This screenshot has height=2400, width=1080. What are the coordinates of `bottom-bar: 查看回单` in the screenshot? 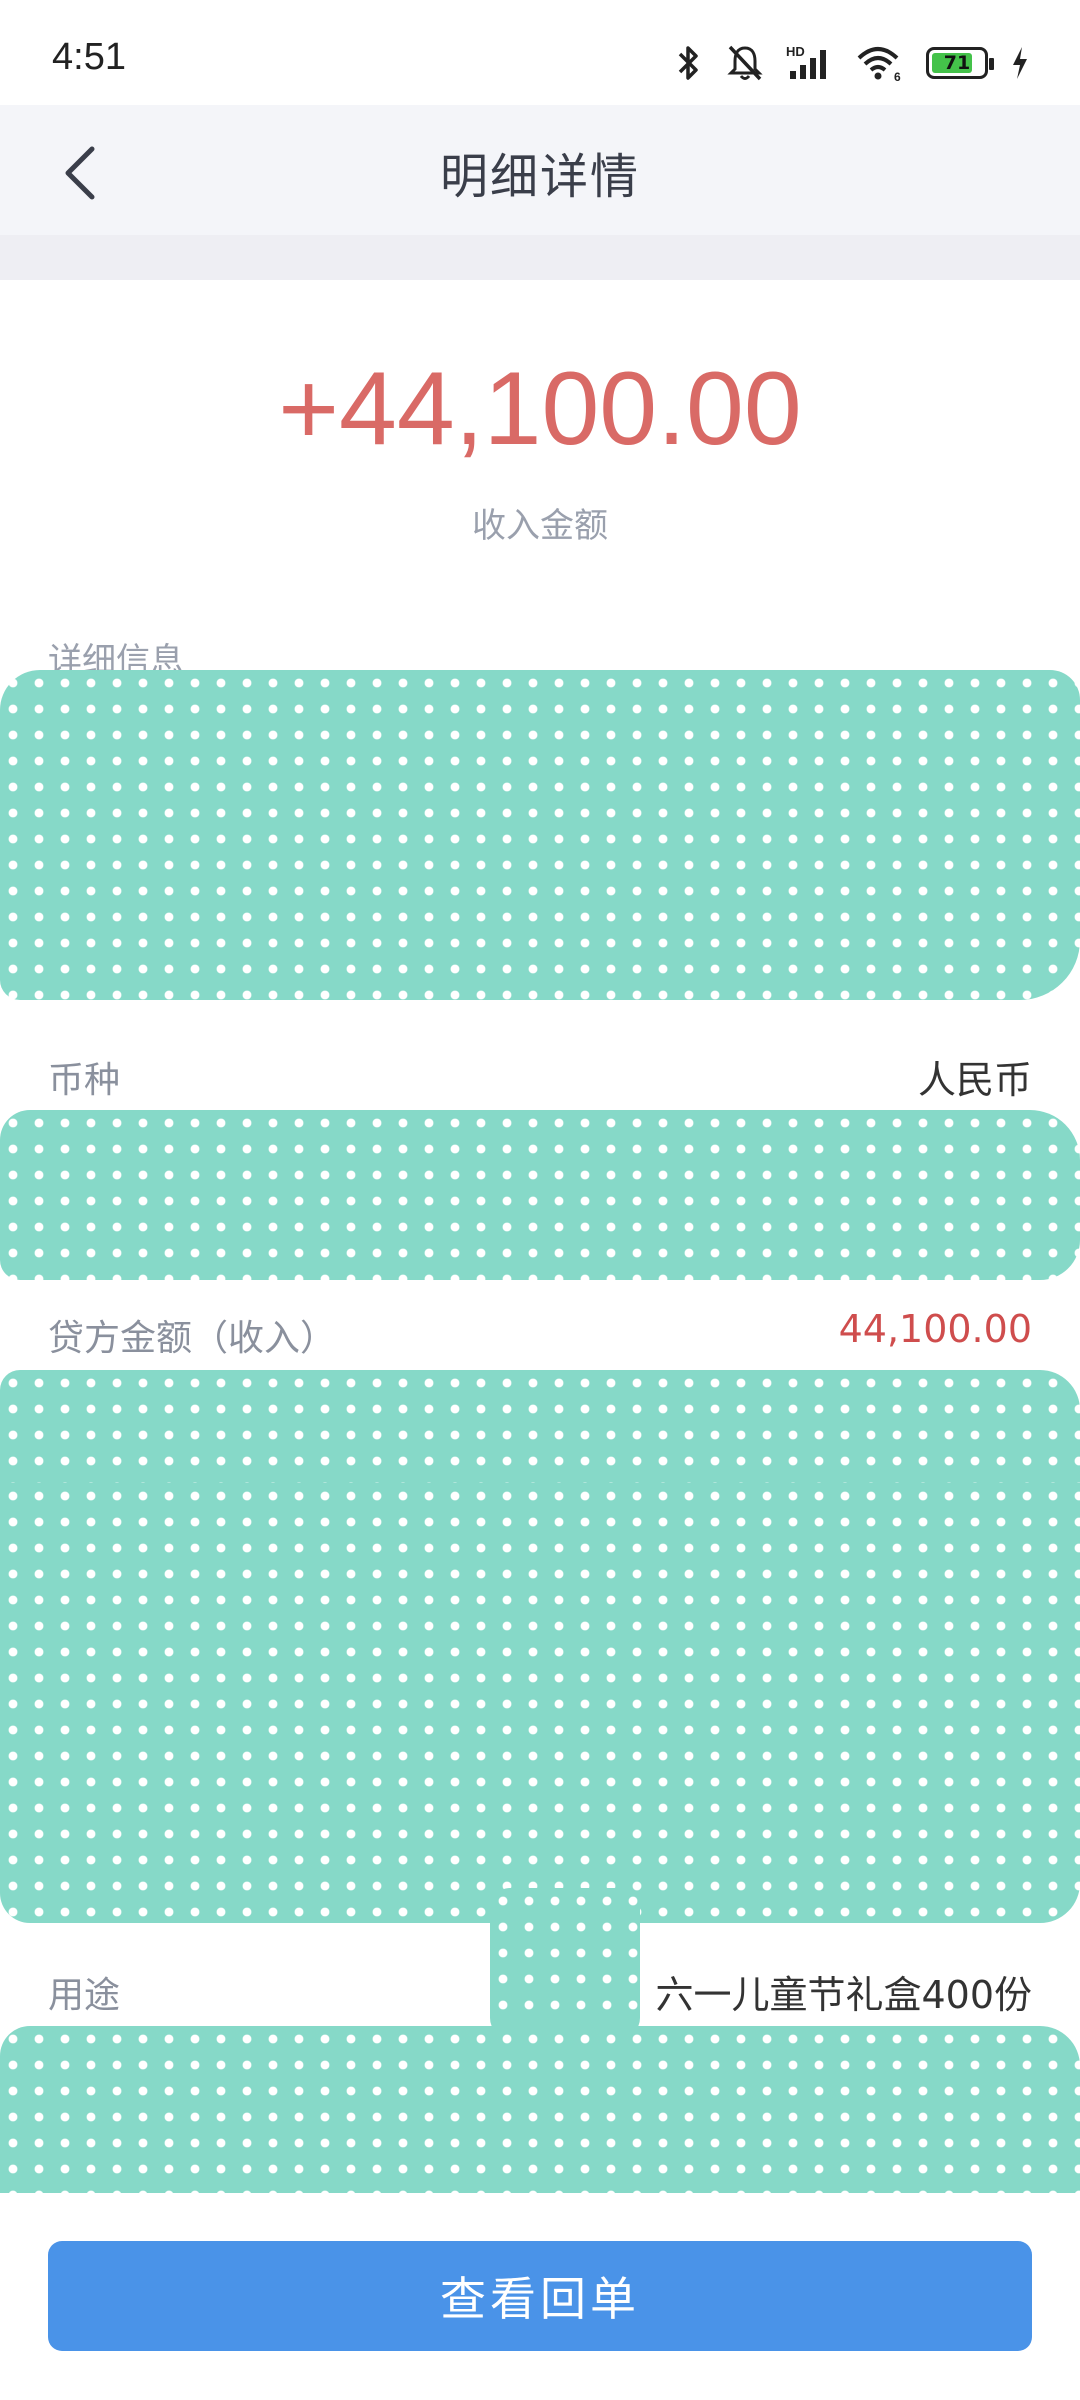 It's located at (540, 2296).